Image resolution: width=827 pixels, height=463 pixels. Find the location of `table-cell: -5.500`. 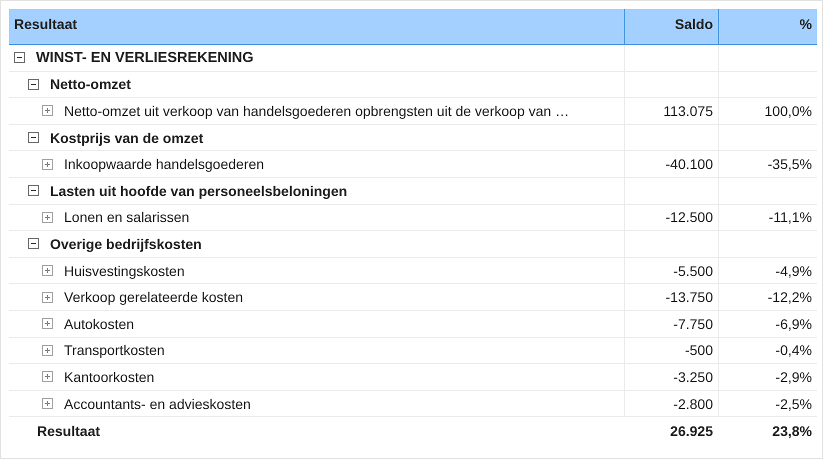

table-cell: -5.500 is located at coordinates (671, 271).